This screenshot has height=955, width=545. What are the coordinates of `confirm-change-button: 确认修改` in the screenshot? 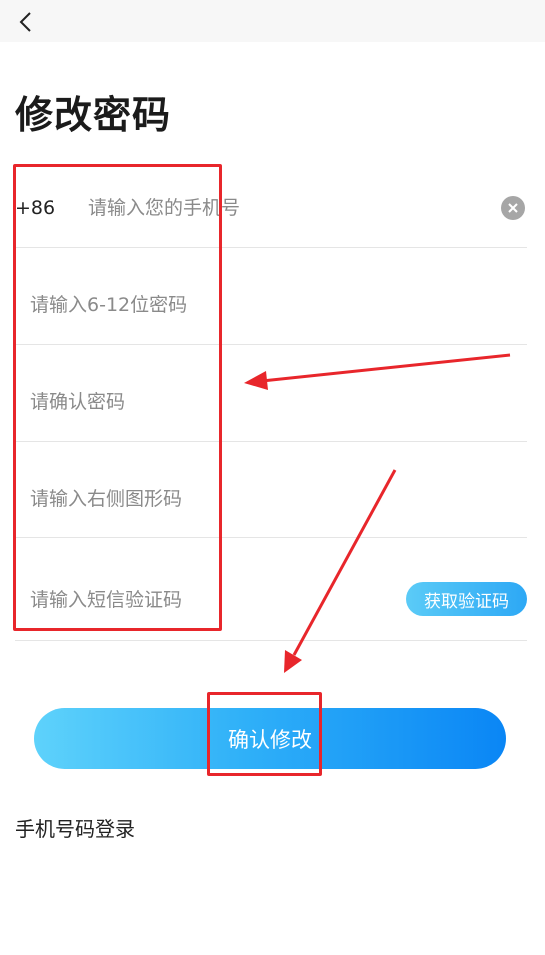 It's located at (270, 738).